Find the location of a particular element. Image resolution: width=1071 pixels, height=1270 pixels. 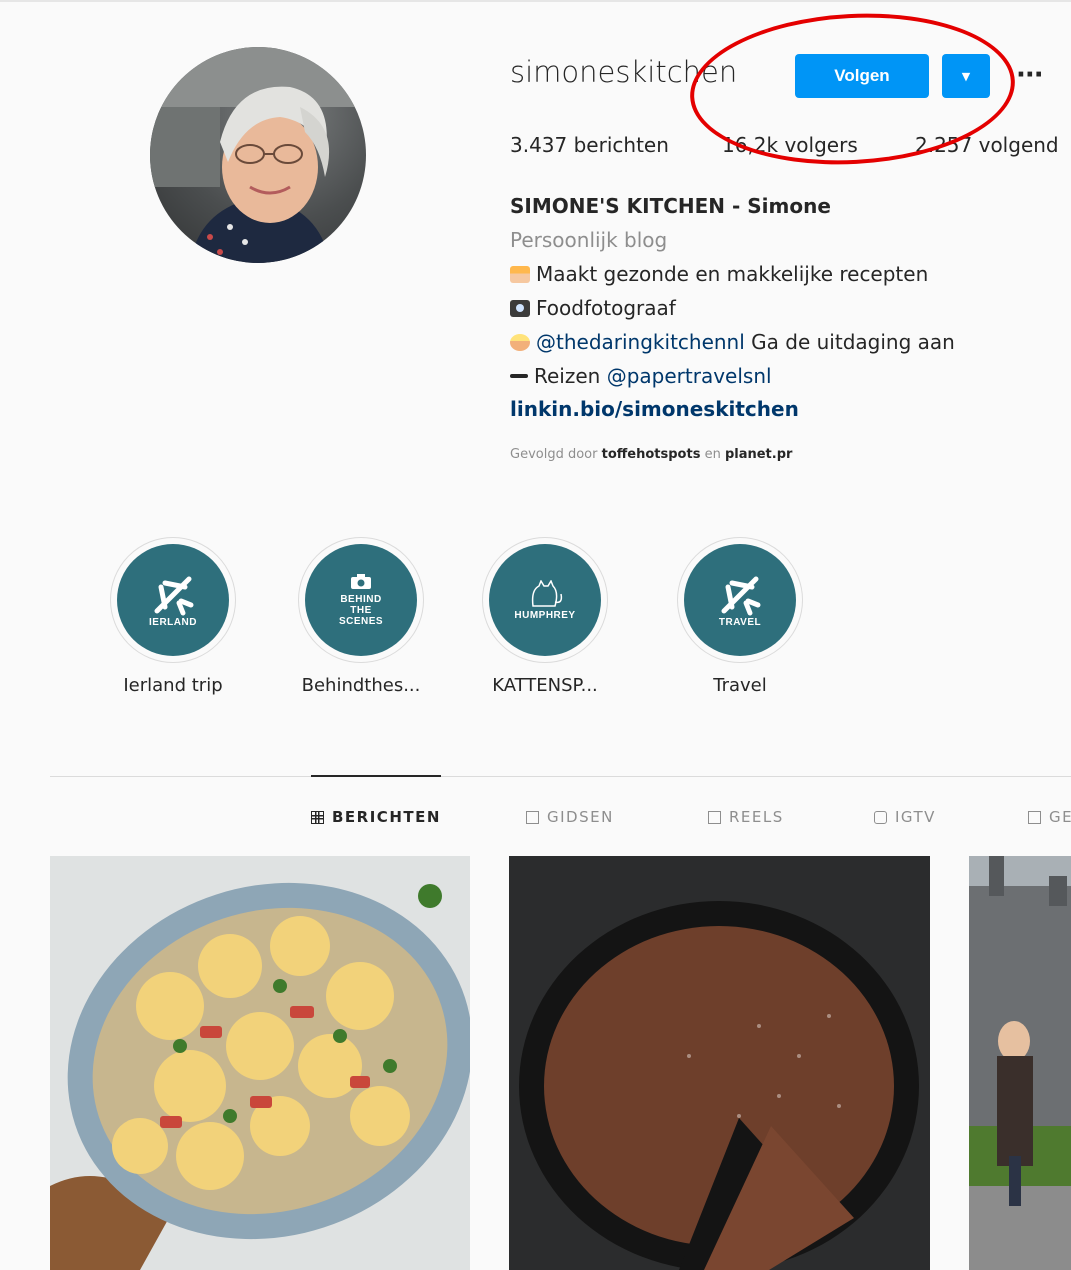

post-image-chocolate-cake is located at coordinates (719, 1063).